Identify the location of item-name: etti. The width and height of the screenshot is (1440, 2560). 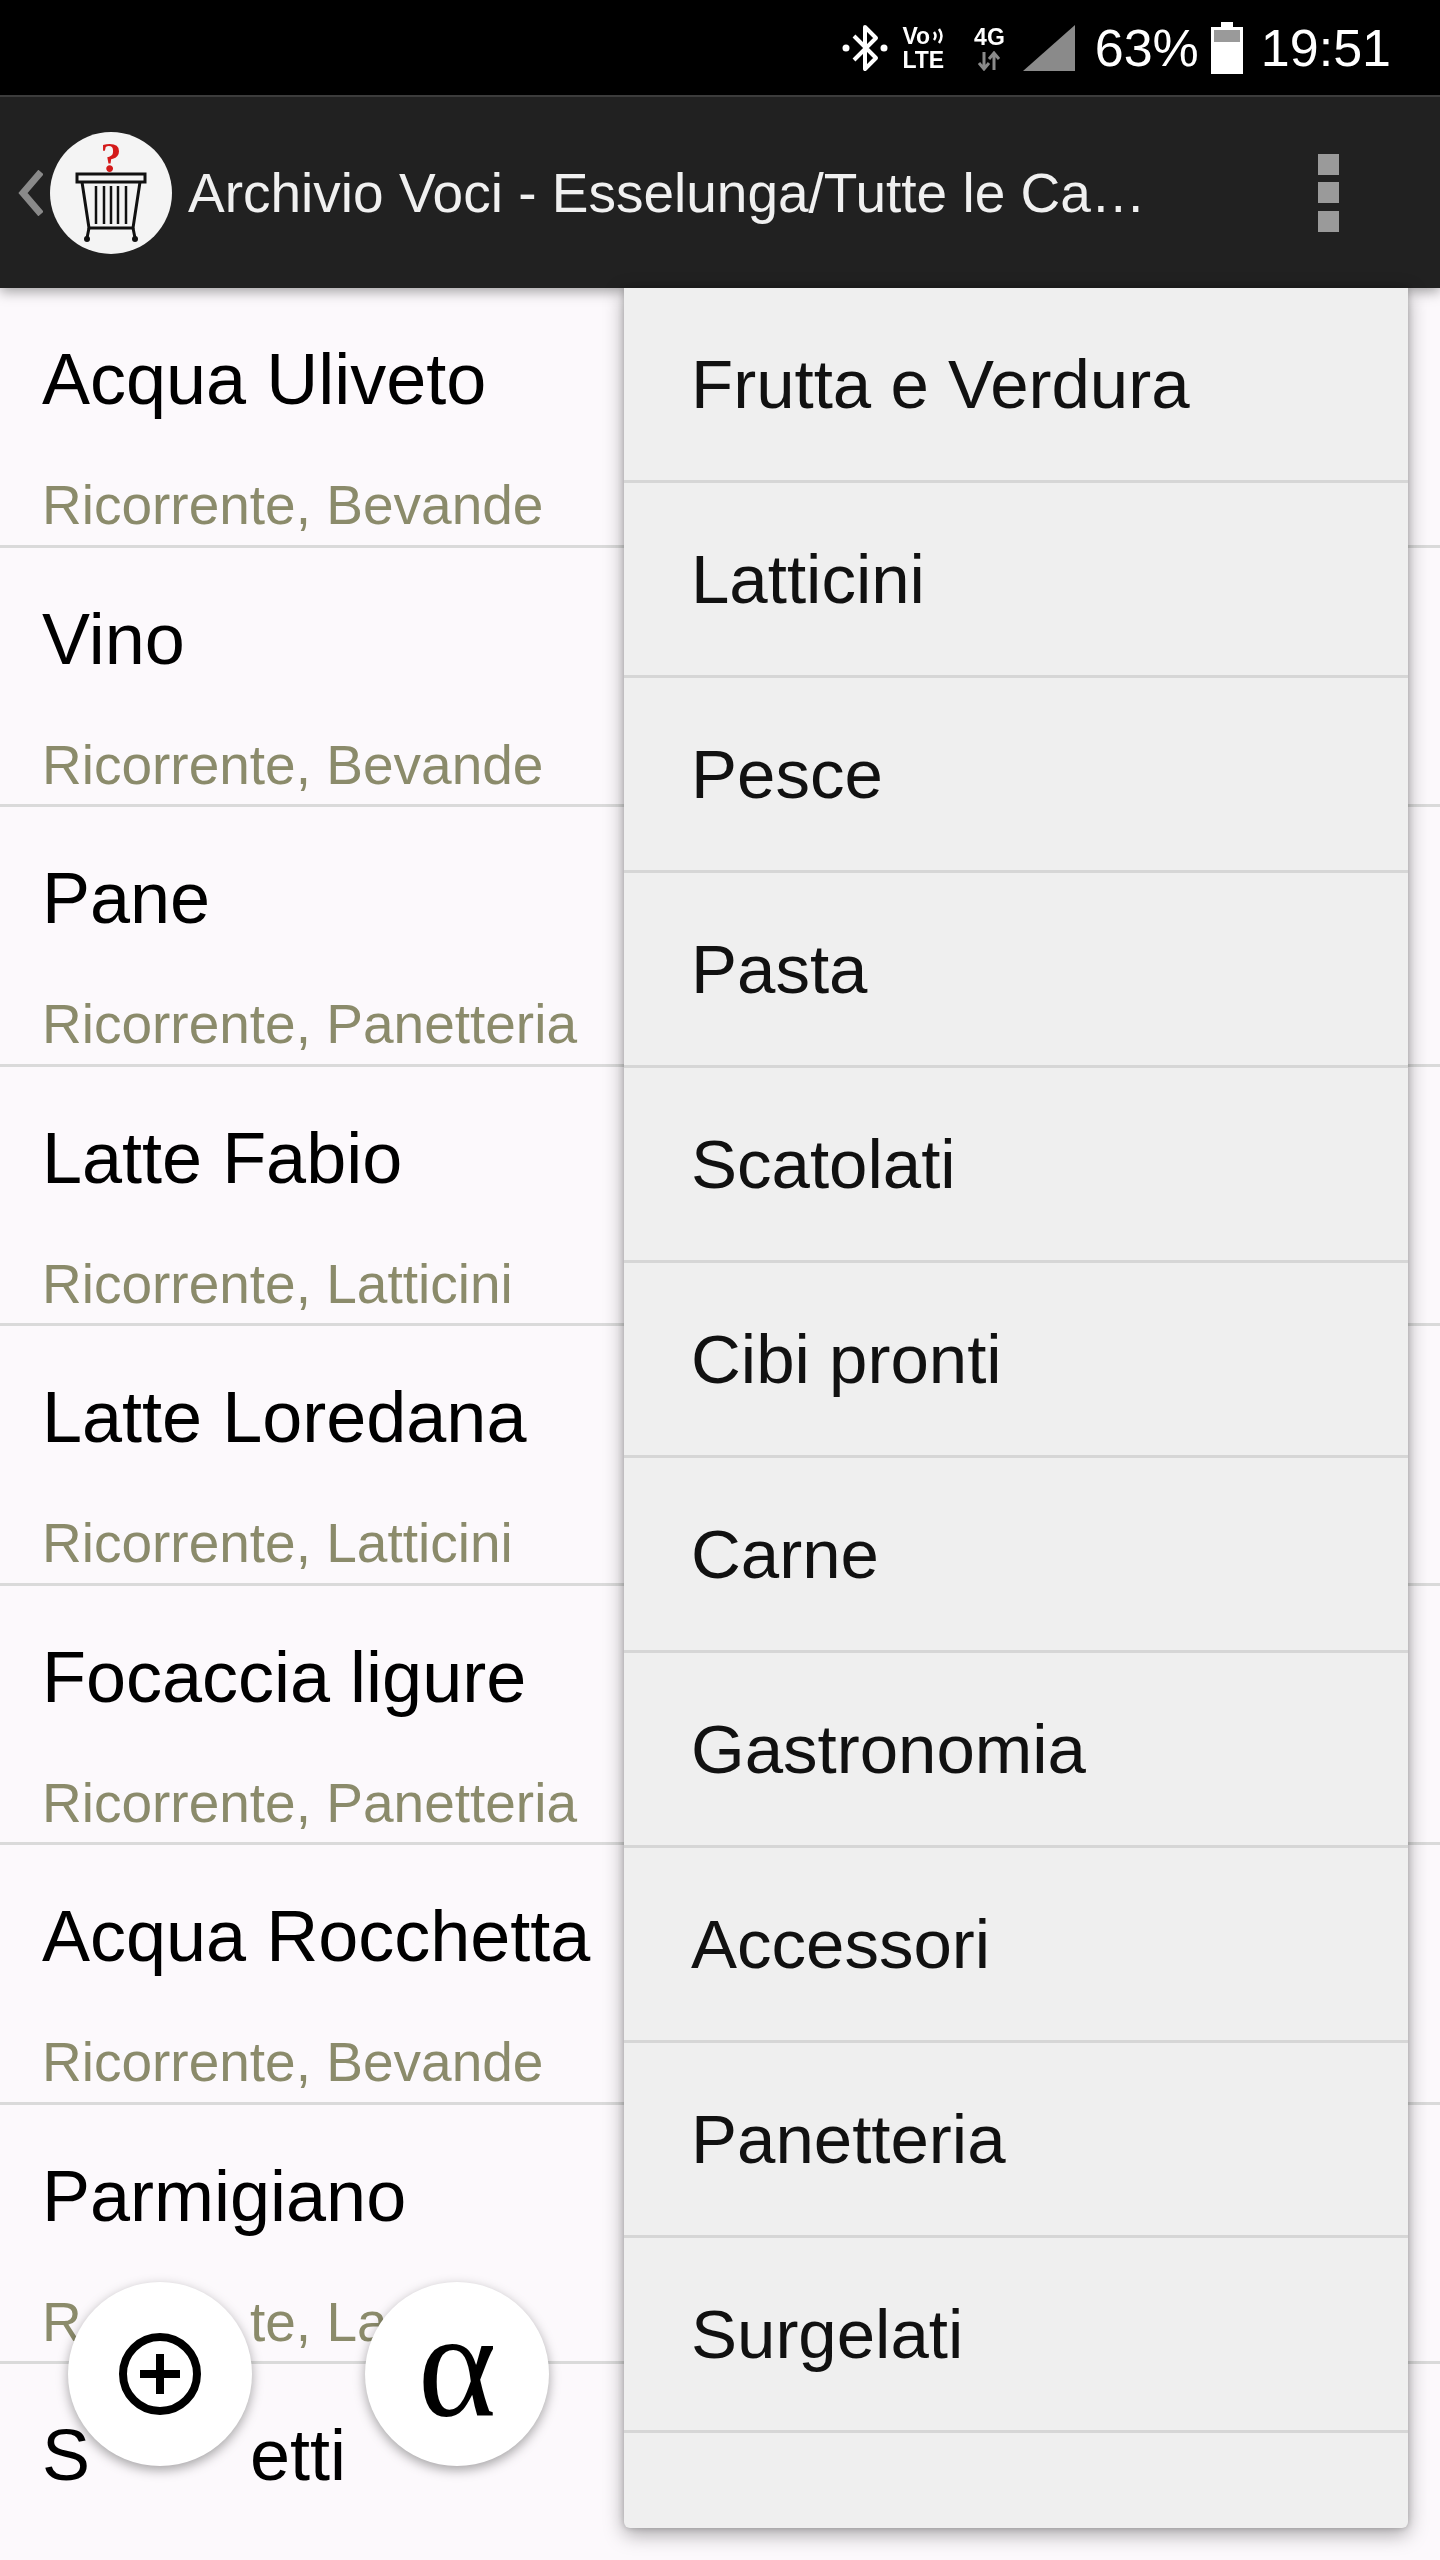
(298, 2455).